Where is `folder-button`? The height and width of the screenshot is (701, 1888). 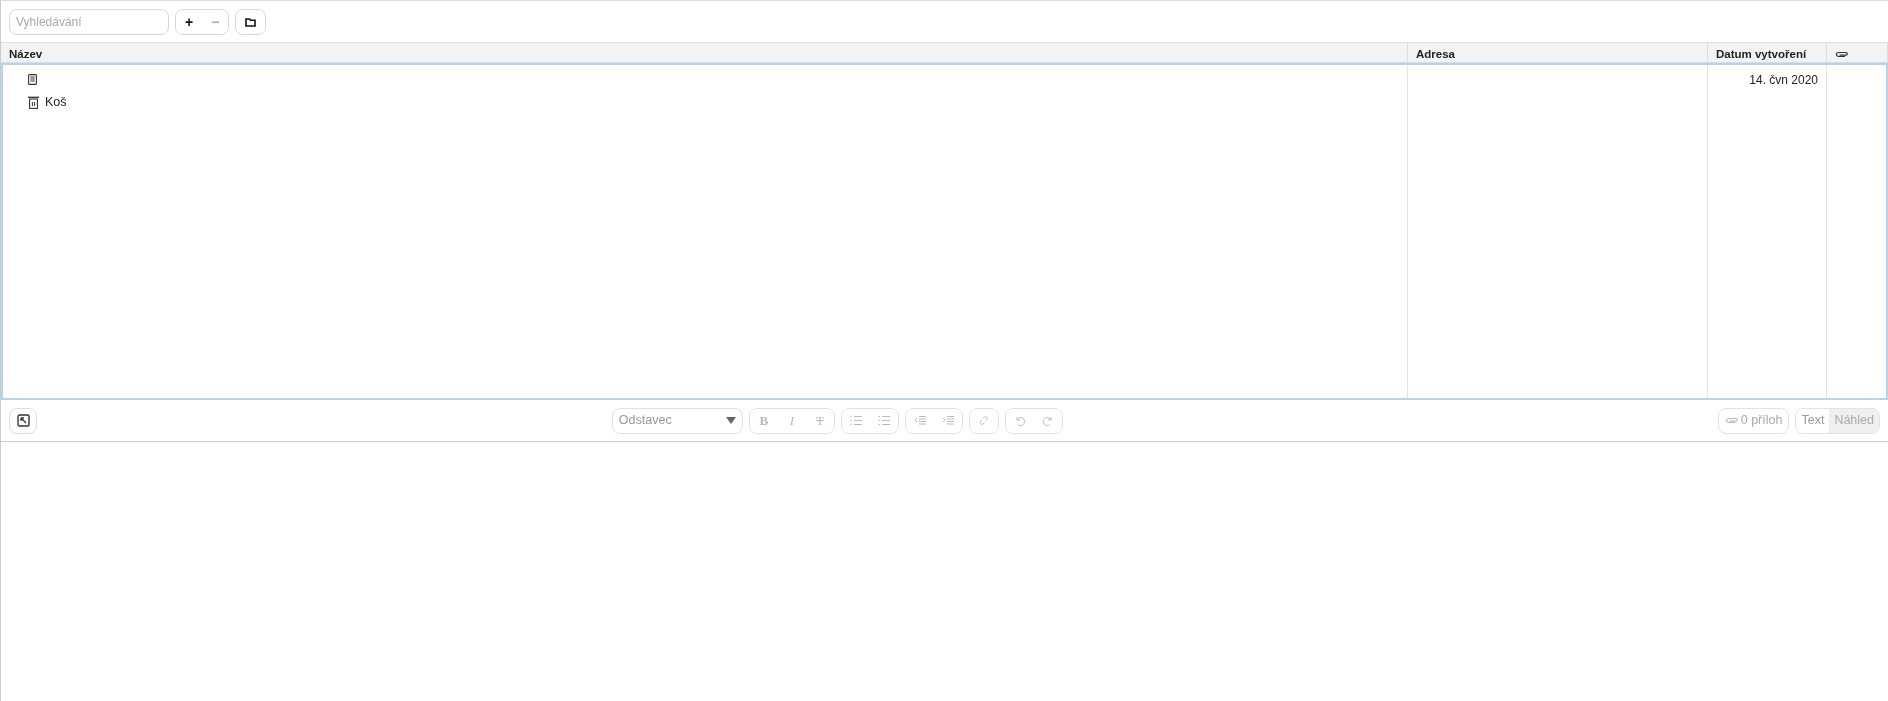
folder-button is located at coordinates (251, 21).